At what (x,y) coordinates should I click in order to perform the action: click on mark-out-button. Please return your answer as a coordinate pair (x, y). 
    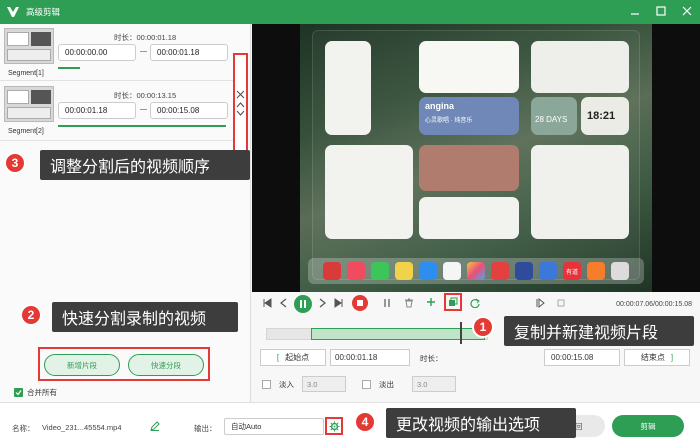
    Looking at the image, I should click on (561, 303).